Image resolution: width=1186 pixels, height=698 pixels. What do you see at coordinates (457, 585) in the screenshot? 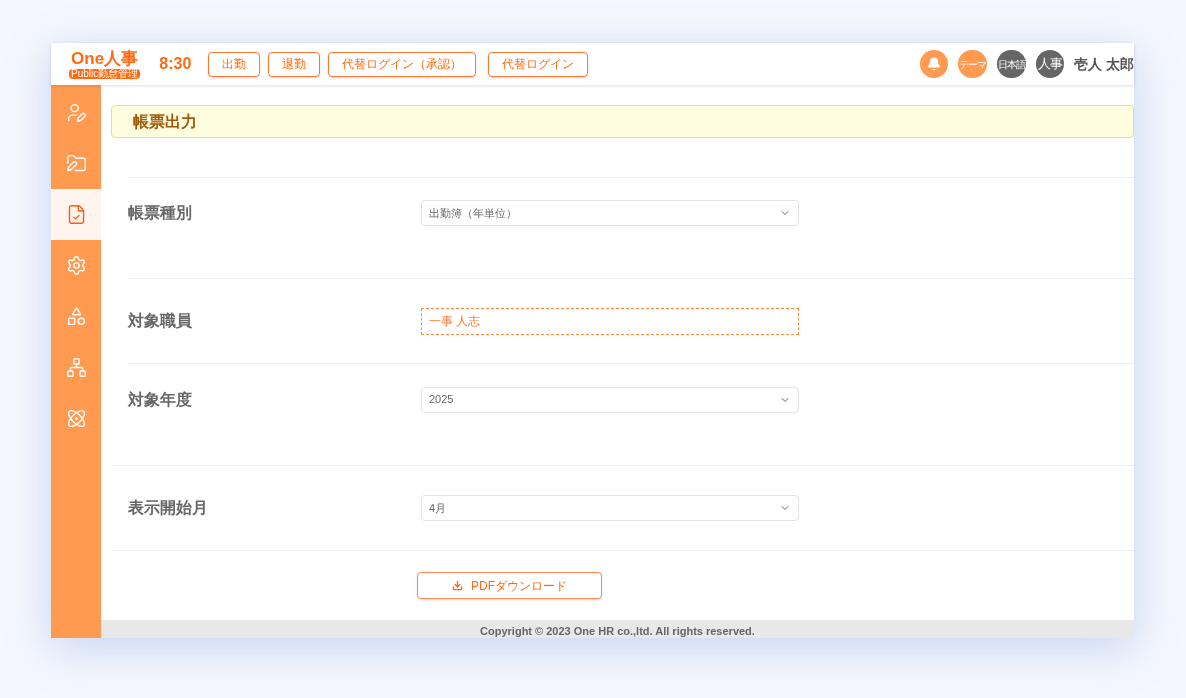
I see `download-icon` at bounding box center [457, 585].